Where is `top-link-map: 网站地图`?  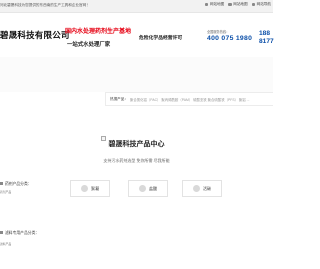
top-link-map: 网站地图 is located at coordinates (214, 4).